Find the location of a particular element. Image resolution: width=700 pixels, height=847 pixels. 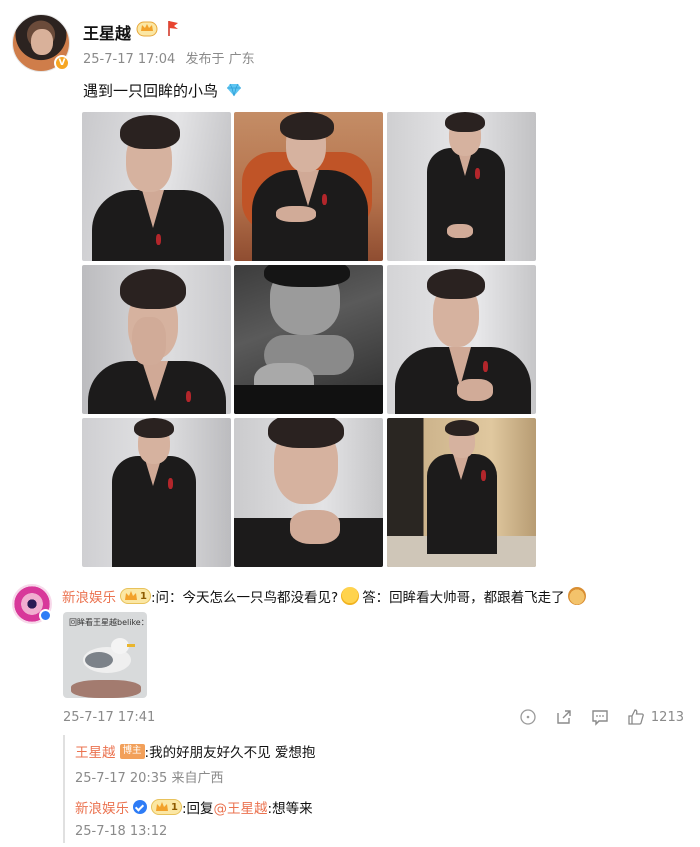

comment-time: 25-7-17 17:41 is located at coordinates (109, 717).